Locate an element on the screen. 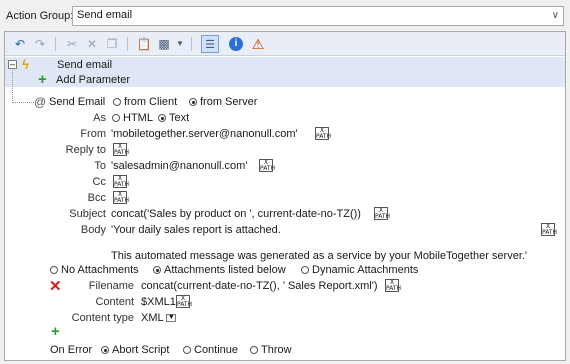 This screenshot has height=364, width=570. radio-as-text: Text is located at coordinates (173, 118).